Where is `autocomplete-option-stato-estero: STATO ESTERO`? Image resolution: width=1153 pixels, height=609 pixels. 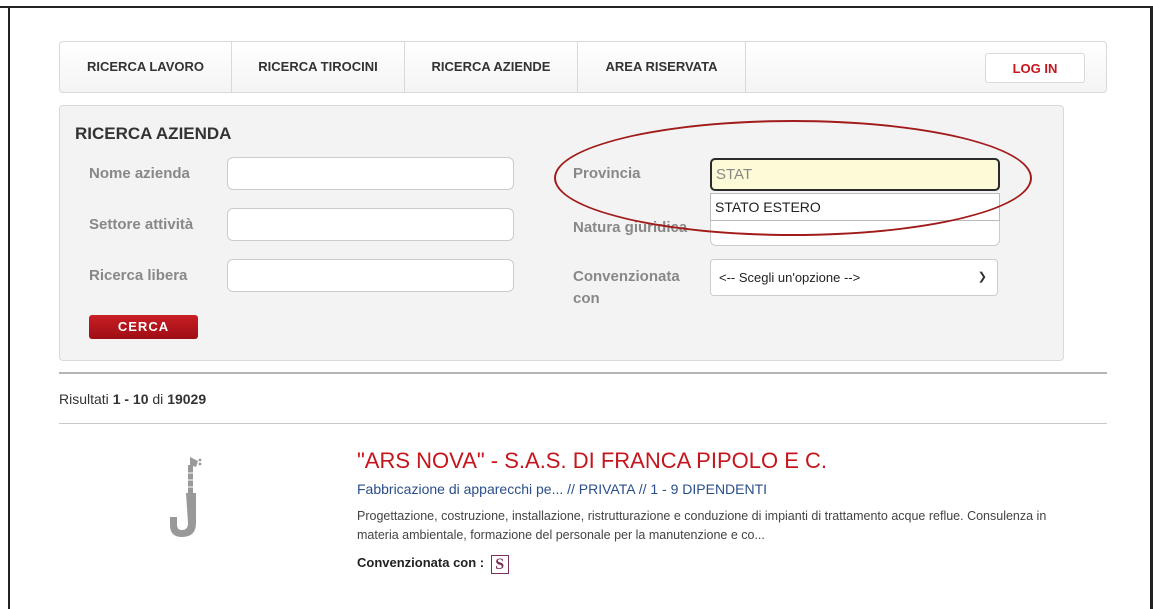
autocomplete-option-stato-estero: STATO ESTERO is located at coordinates (855, 207).